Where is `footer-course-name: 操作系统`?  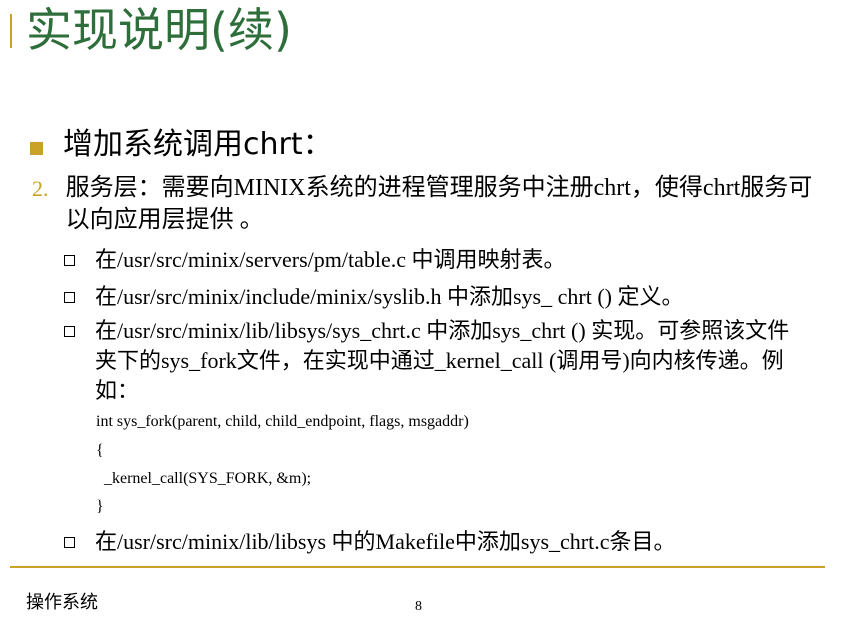
footer-course-name: 操作系统 is located at coordinates (62, 602).